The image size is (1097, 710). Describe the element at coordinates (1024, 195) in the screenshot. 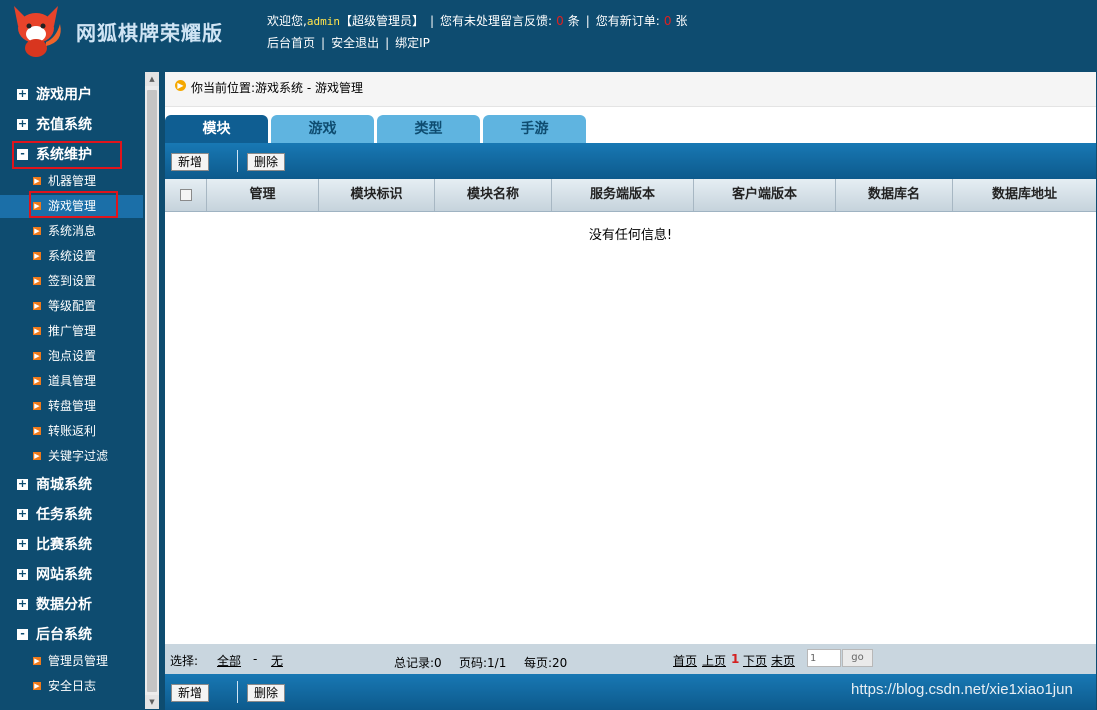

I see `column-header: 数据库地址` at that location.